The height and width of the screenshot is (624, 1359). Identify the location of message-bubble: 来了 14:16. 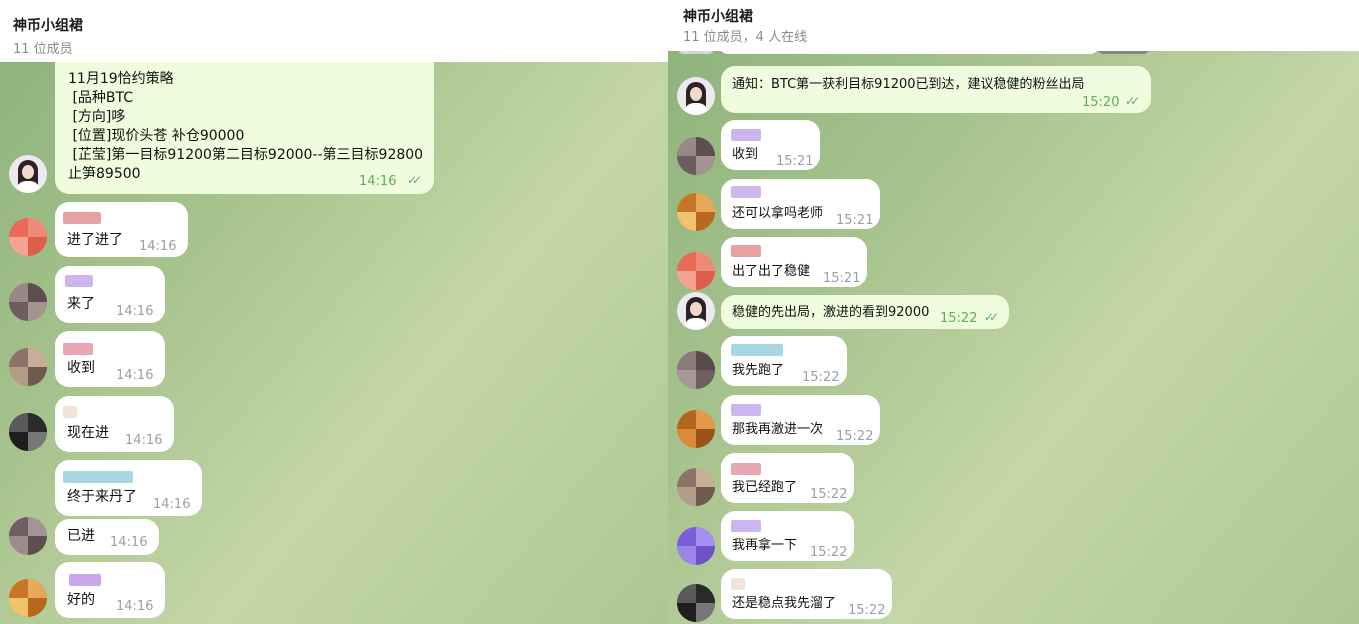
(110, 294).